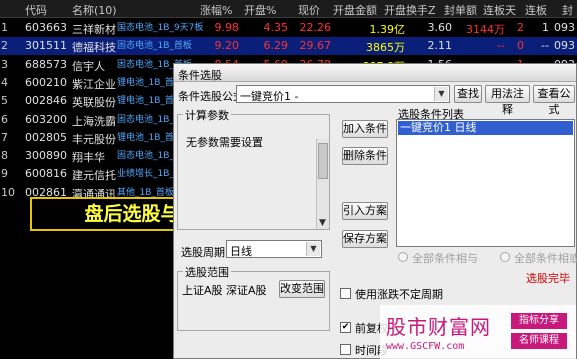  What do you see at coordinates (46, 119) in the screenshot?
I see `row-code: 603200` at bounding box center [46, 119].